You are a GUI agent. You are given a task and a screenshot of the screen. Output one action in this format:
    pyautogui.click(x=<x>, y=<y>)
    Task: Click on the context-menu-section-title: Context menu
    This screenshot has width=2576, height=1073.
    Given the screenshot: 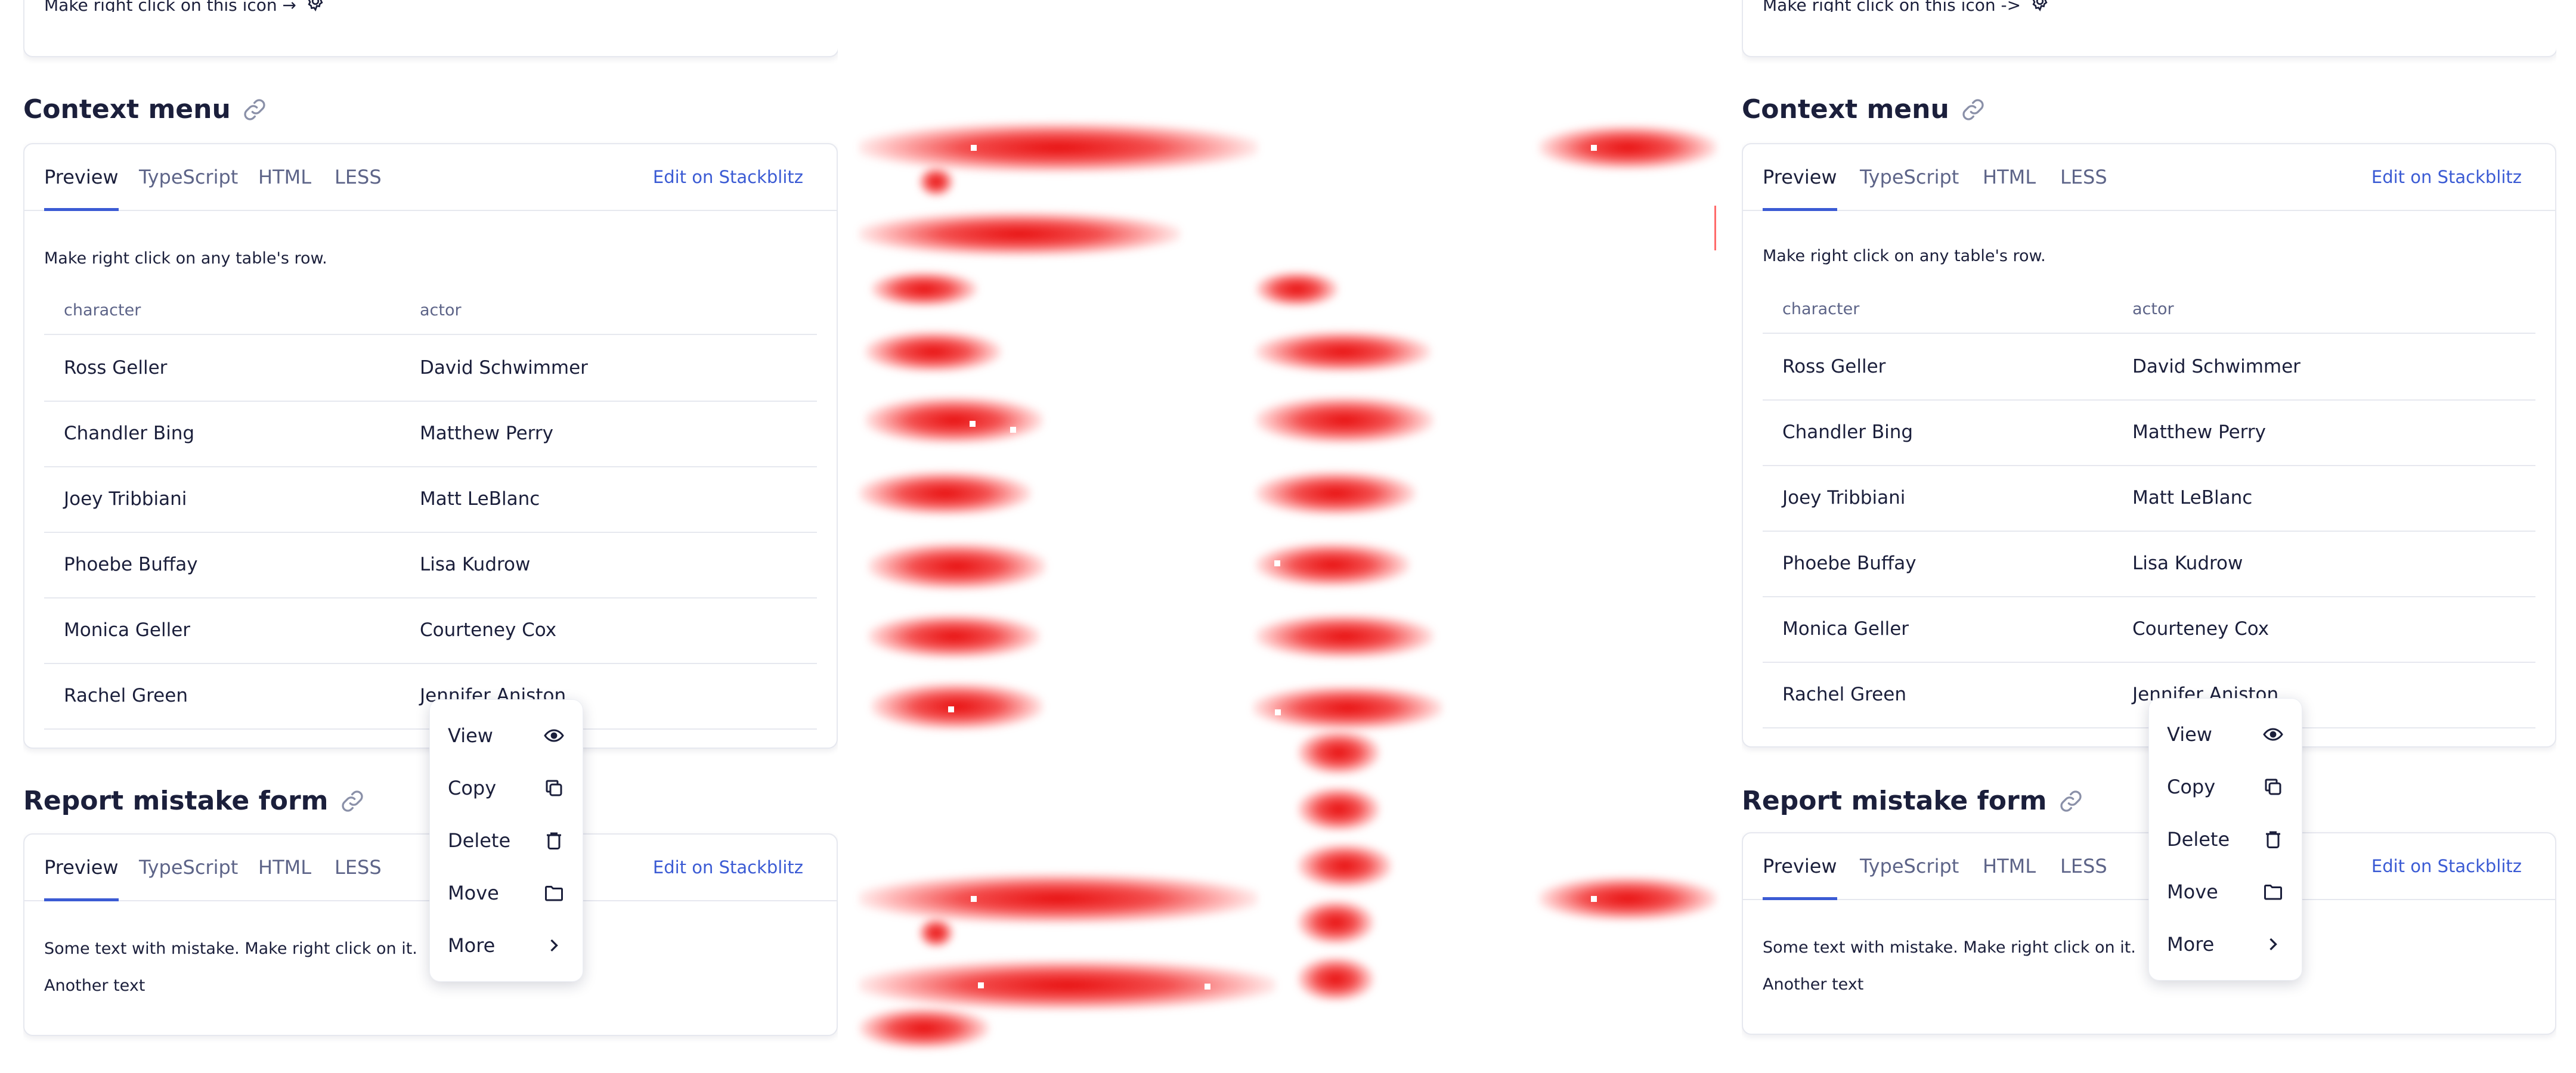 What is the action you would take?
    pyautogui.click(x=1864, y=109)
    